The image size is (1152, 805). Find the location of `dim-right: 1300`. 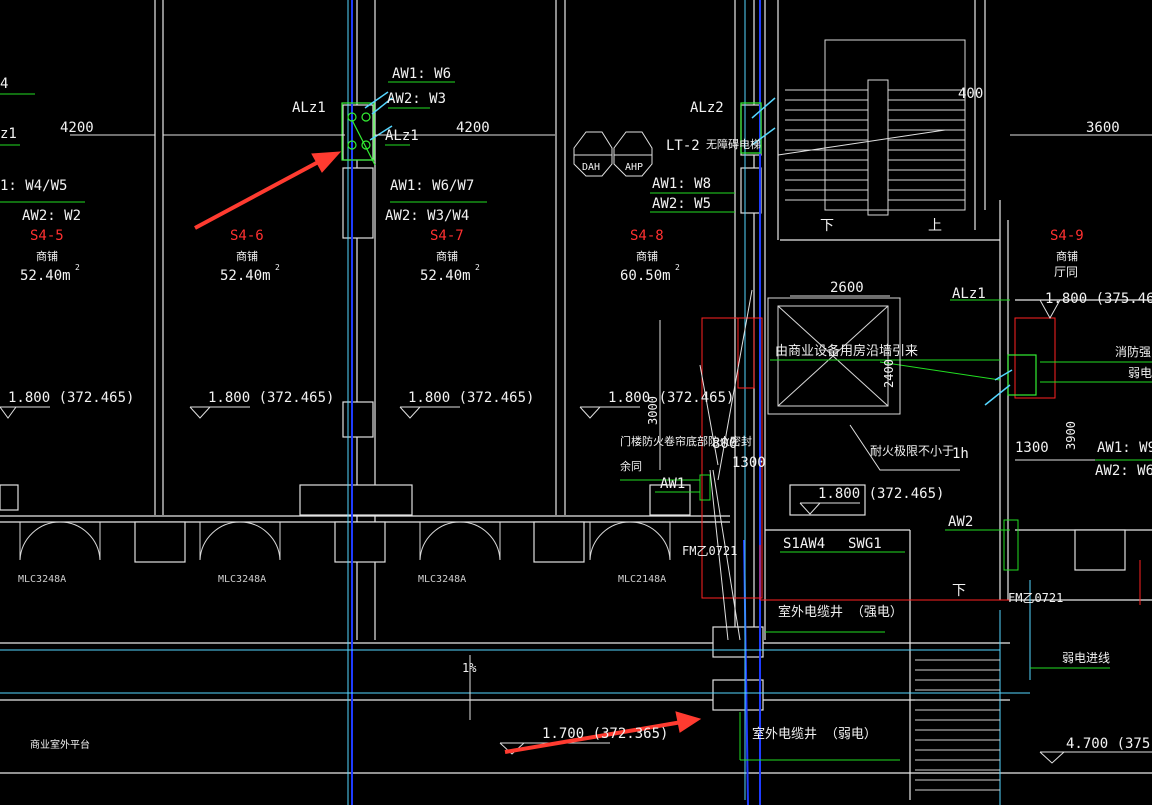

dim-right: 1300 is located at coordinates (1032, 448).